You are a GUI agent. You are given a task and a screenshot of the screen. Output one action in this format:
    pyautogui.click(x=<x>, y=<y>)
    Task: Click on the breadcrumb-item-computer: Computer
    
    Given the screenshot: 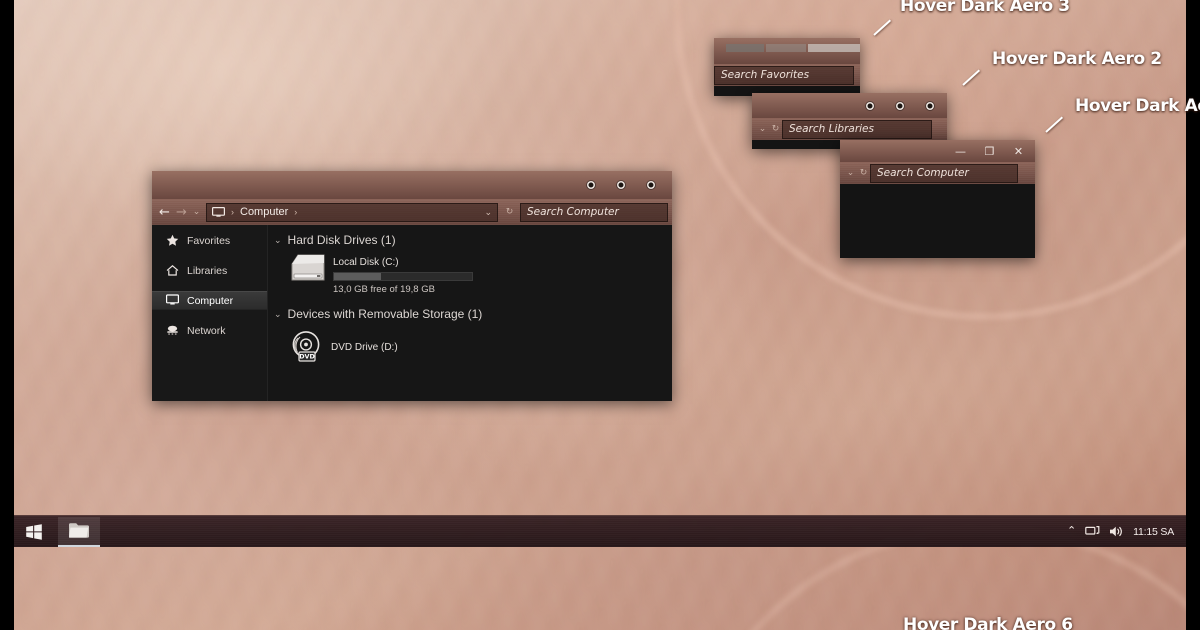 What is the action you would take?
    pyautogui.click(x=264, y=212)
    